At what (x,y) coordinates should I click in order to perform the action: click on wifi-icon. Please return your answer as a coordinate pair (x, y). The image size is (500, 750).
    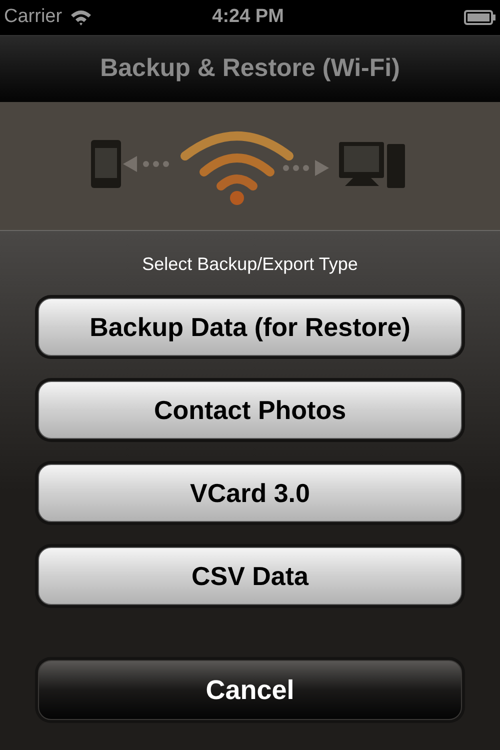
    Looking at the image, I should click on (81, 17).